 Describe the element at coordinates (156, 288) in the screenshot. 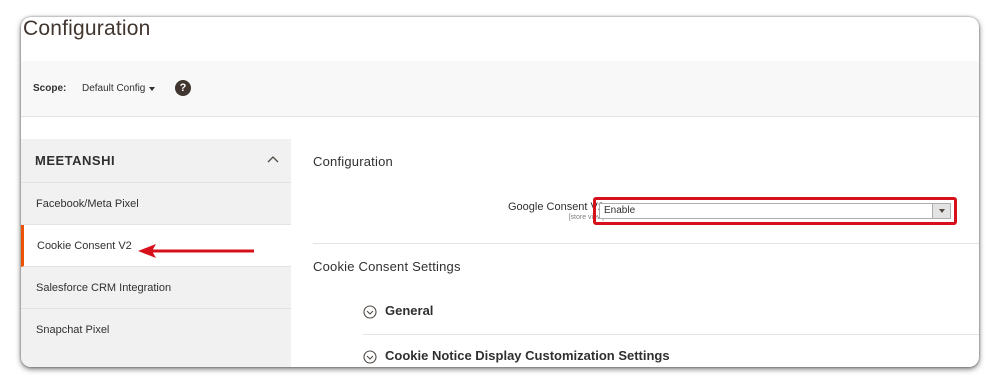

I see `sidebar-item-salesforce-crm: Salesforce CRM Integration` at that location.